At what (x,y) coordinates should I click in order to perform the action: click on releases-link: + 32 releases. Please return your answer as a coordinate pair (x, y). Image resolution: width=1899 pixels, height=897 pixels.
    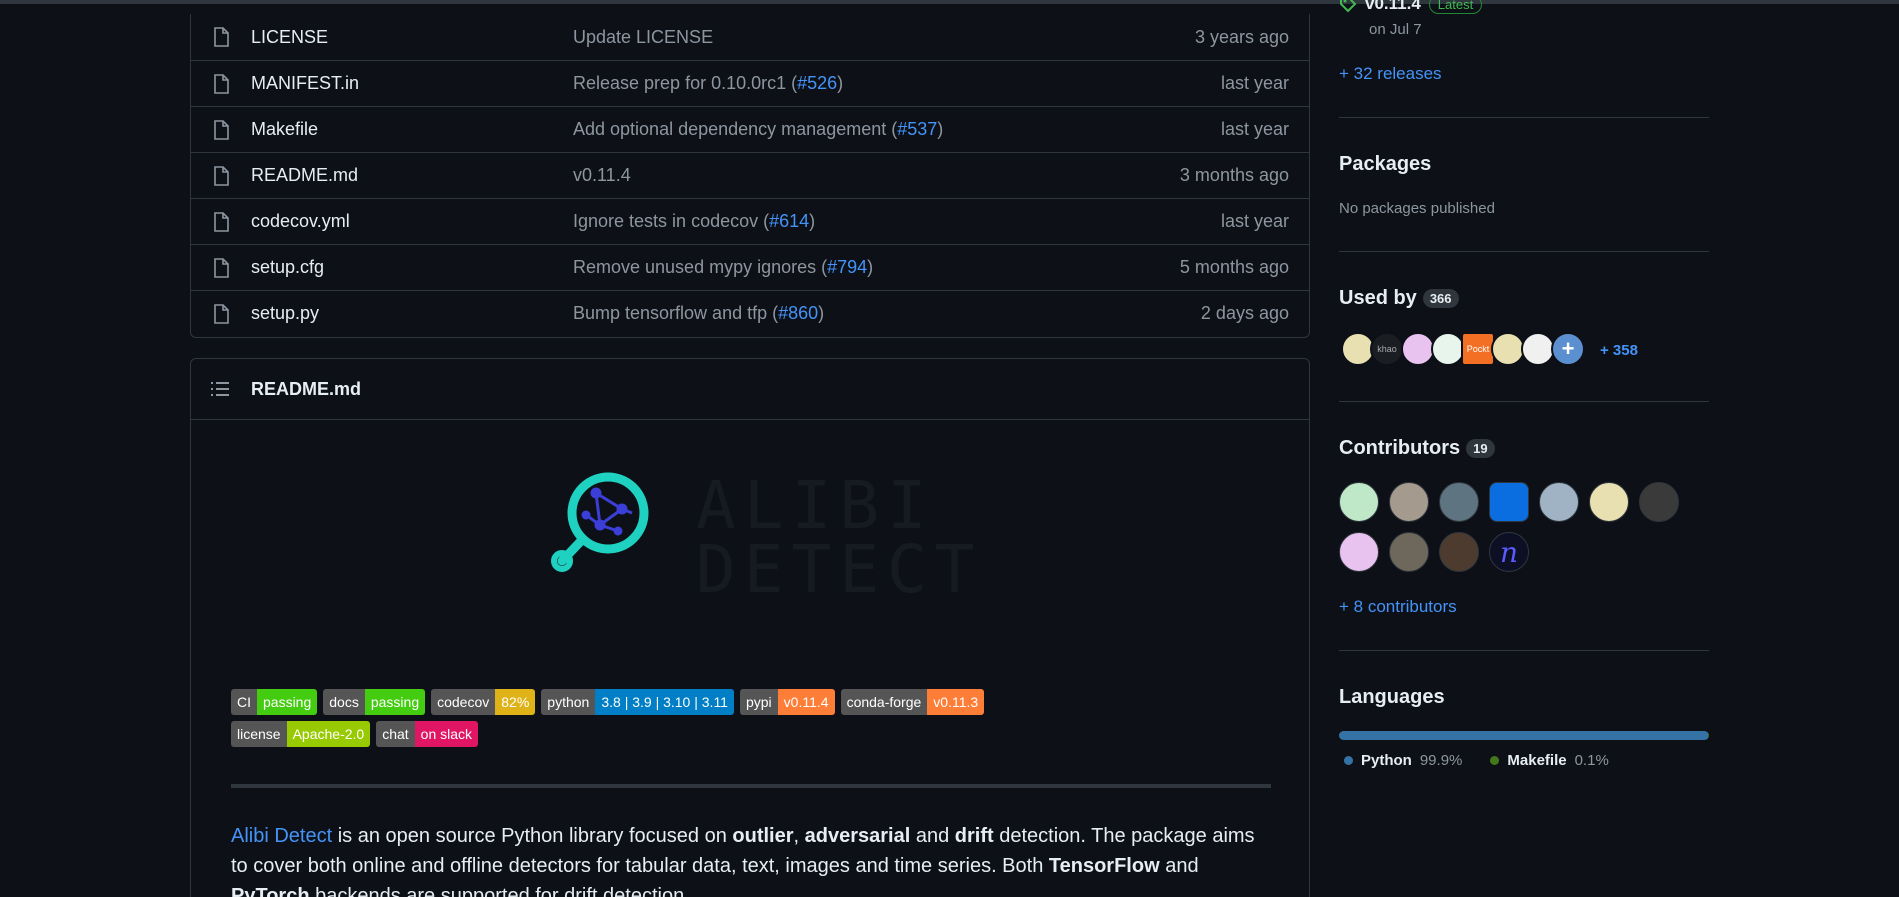
    Looking at the image, I should click on (1390, 74).